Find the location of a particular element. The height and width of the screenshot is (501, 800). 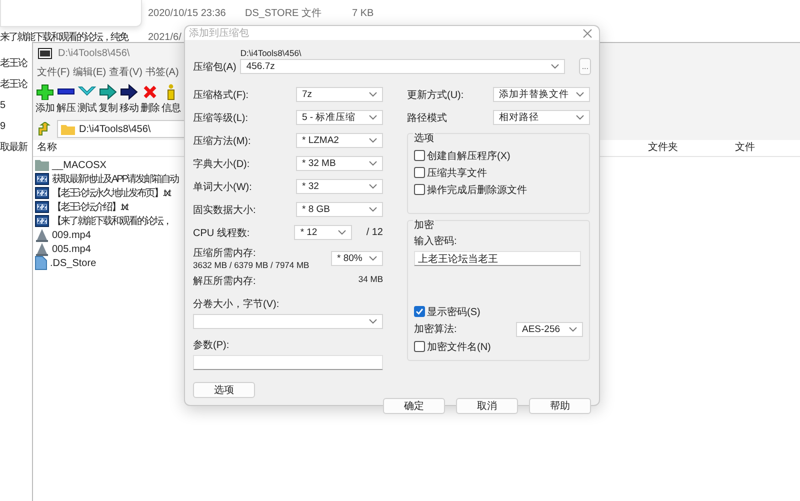

password-field: 上老王论坛当老王 is located at coordinates (497, 258).